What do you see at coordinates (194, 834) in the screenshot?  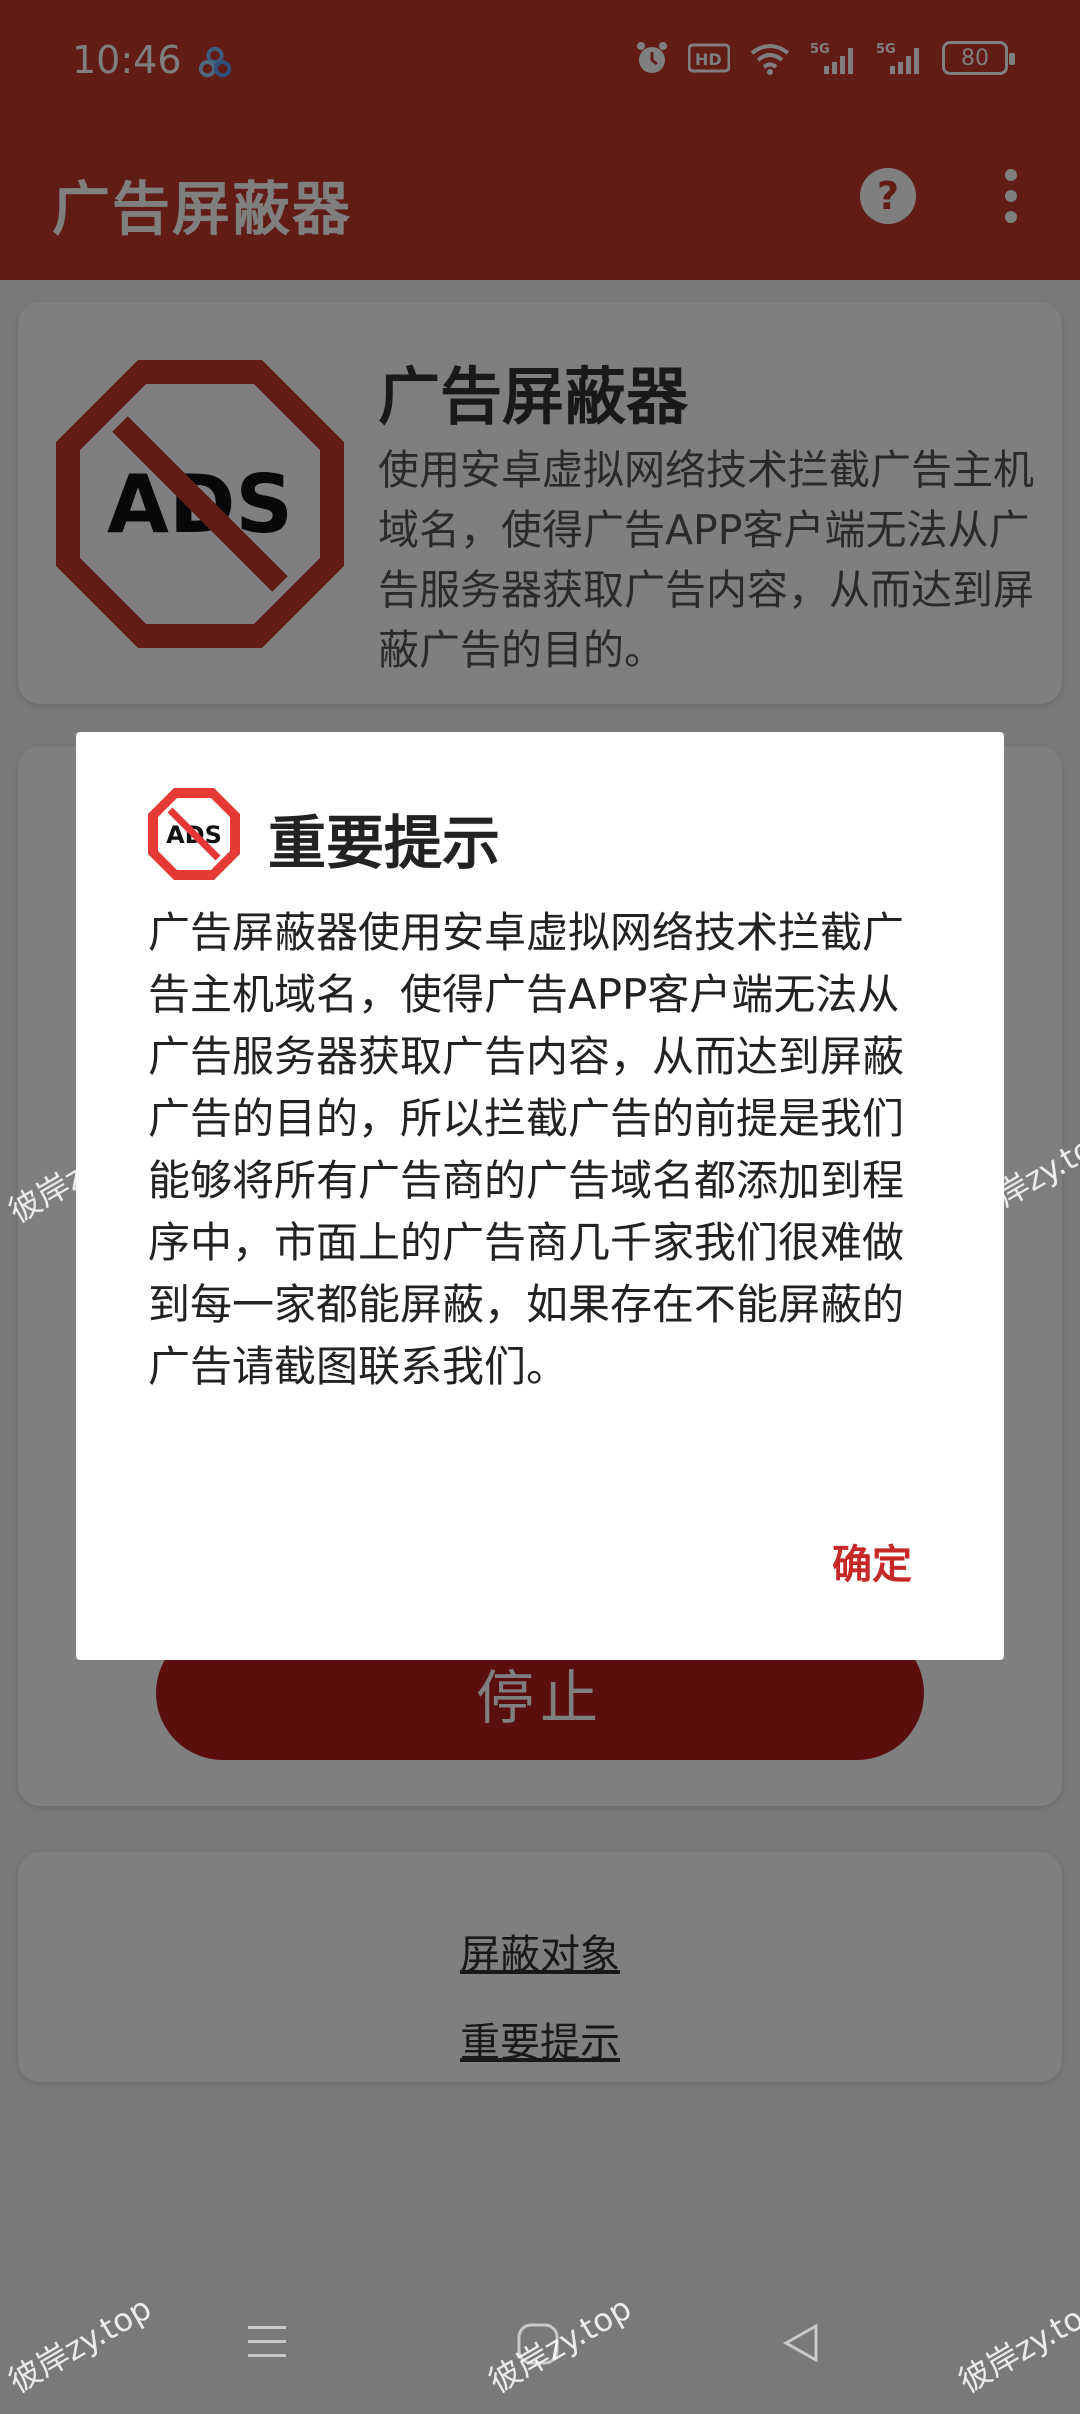 I see `ads-block-icon: ADS` at bounding box center [194, 834].